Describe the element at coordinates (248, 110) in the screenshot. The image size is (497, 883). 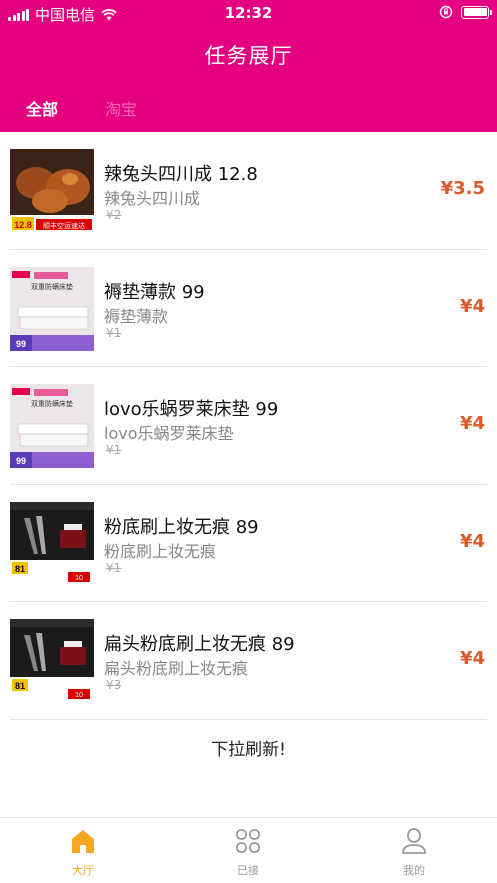
I see `category-tabs: 全部 淘宝` at that location.